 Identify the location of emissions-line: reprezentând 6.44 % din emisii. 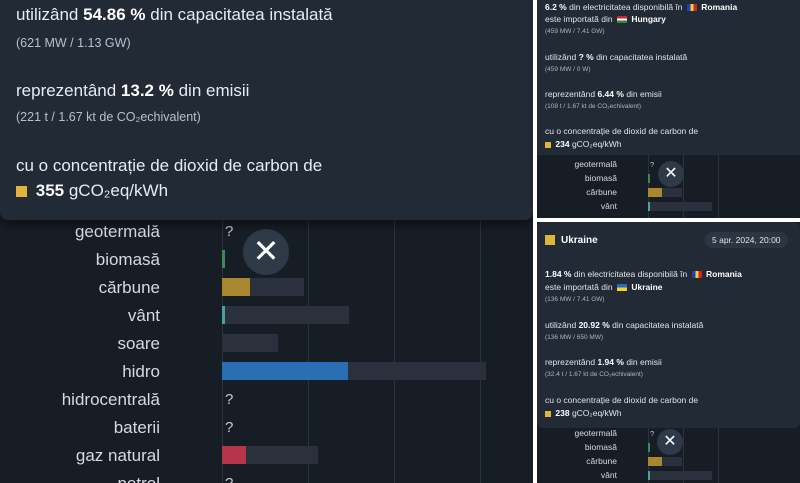
(603, 94).